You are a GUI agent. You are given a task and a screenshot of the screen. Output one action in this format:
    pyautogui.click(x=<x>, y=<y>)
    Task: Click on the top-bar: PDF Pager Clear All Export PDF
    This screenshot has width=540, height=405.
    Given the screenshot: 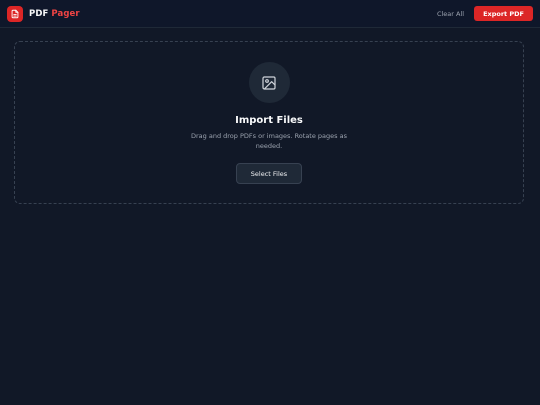 What is the action you would take?
    pyautogui.click(x=270, y=14)
    